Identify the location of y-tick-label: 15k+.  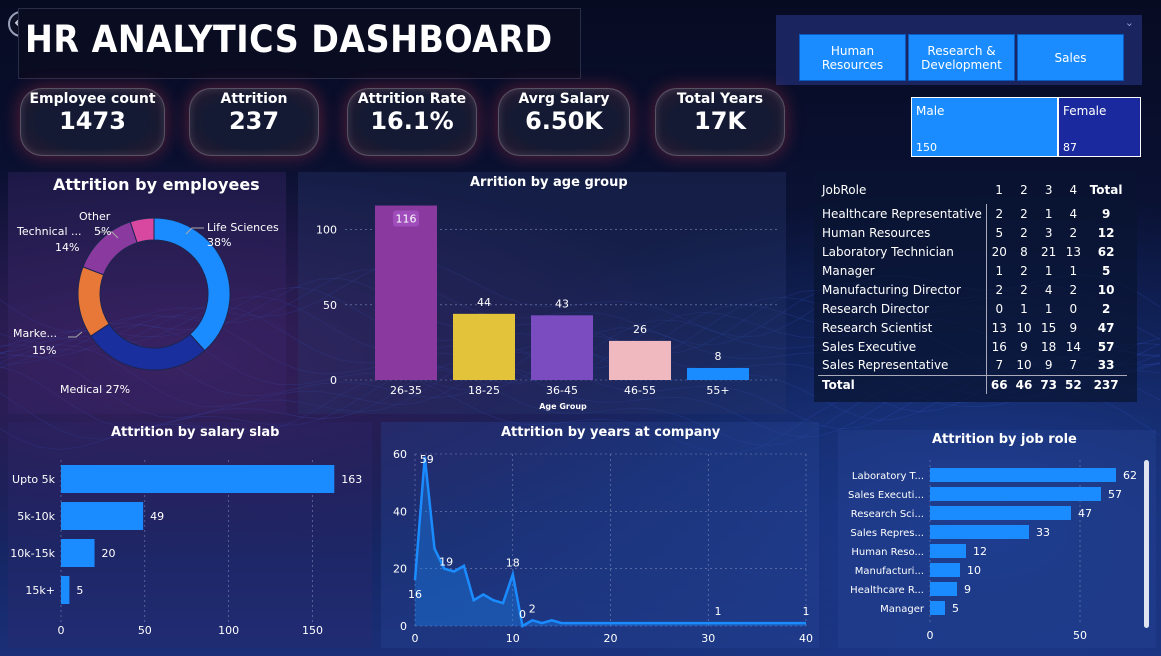
(40, 590).